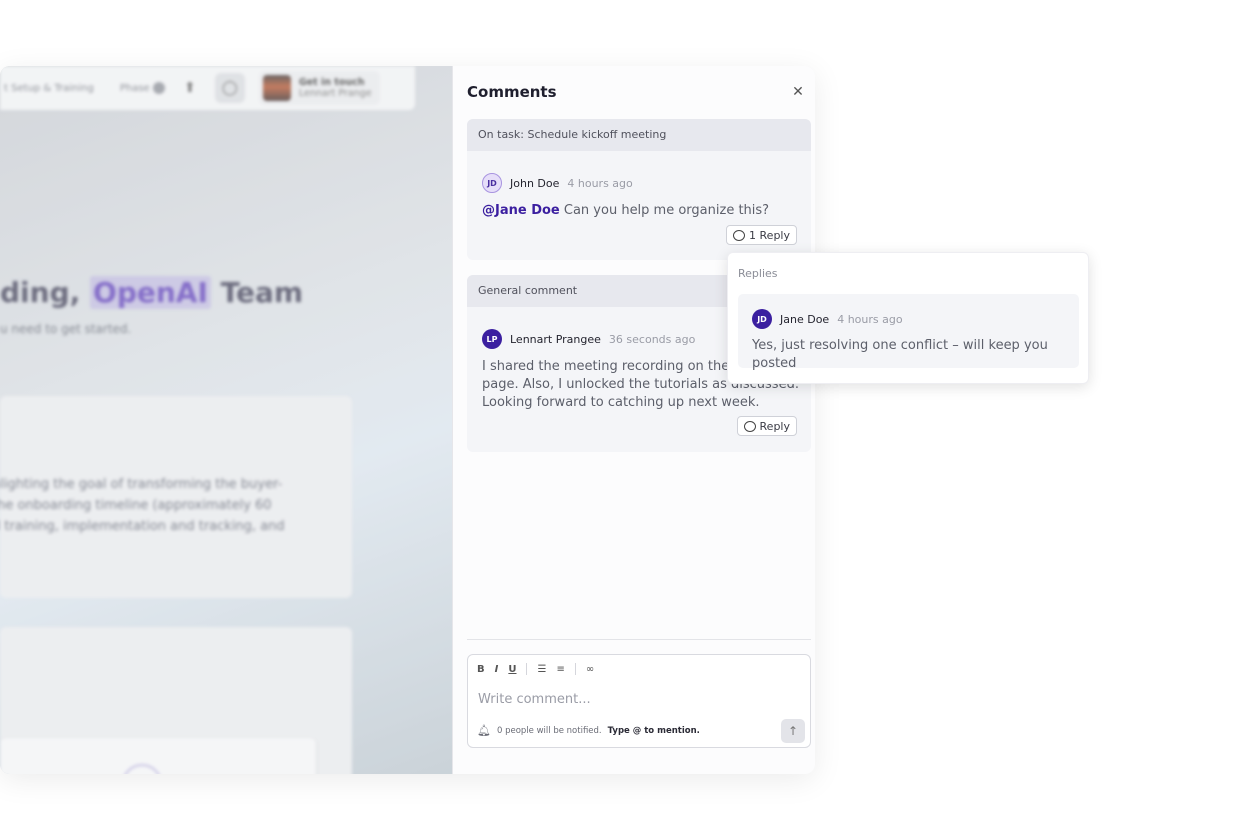 The image size is (1245, 840). I want to click on author-name: John Doe, so click(535, 183).